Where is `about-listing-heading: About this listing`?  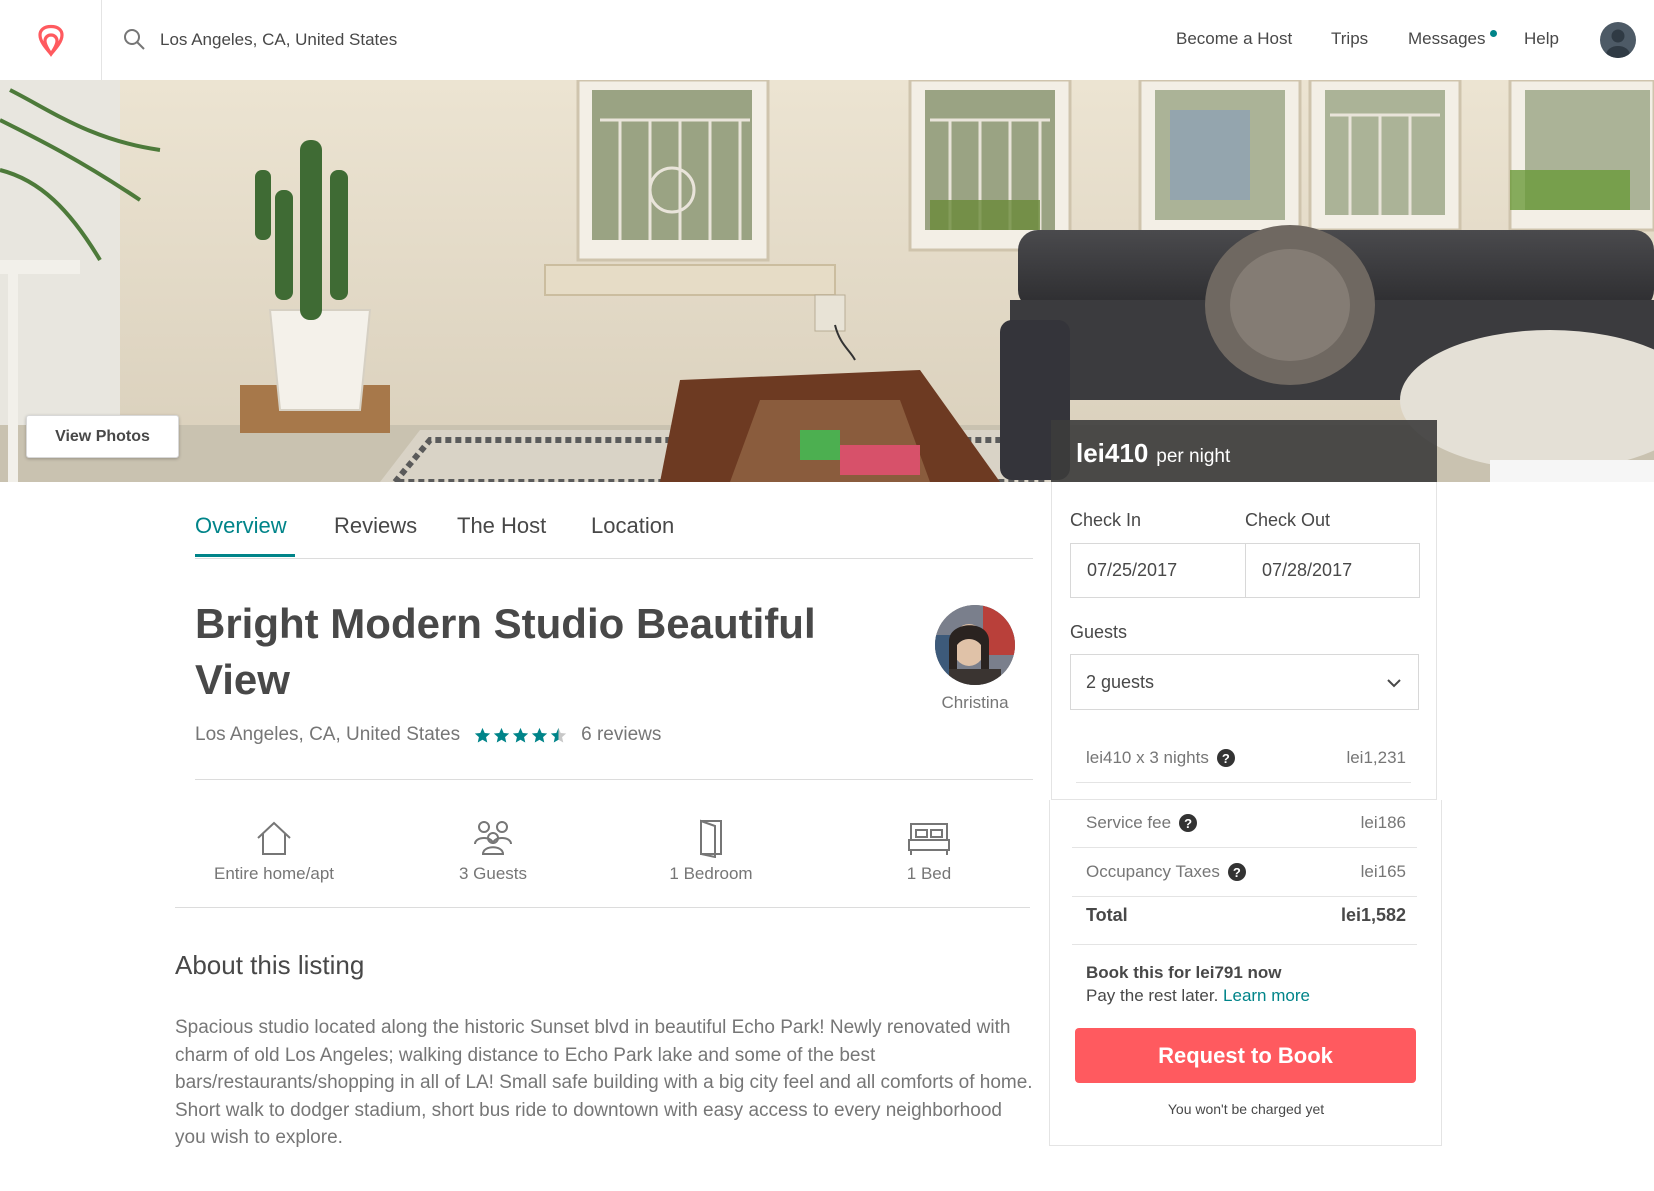 about-listing-heading: About this listing is located at coordinates (270, 965).